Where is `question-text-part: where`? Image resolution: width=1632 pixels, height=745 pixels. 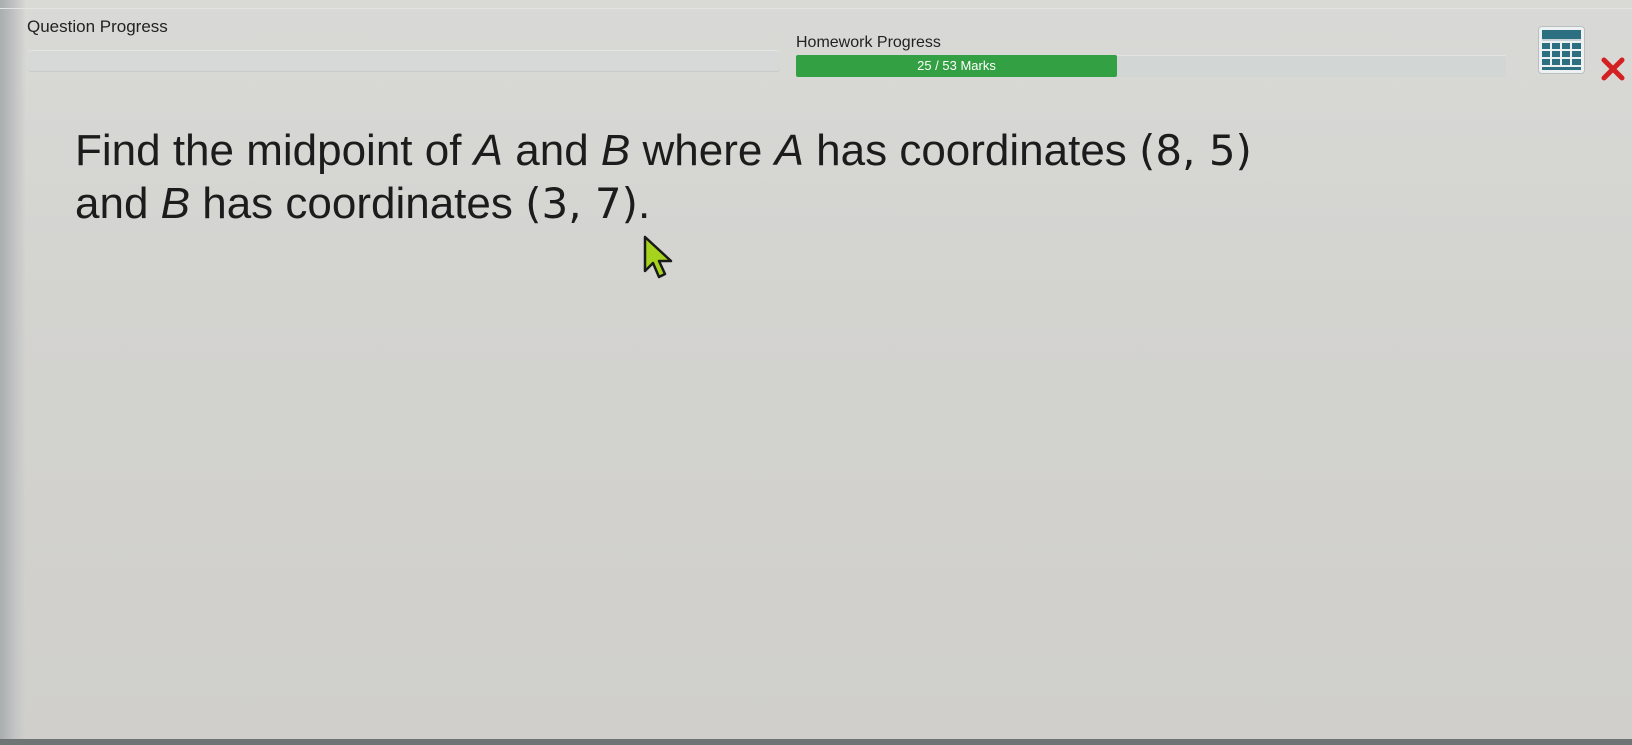 question-text-part: where is located at coordinates (702, 150).